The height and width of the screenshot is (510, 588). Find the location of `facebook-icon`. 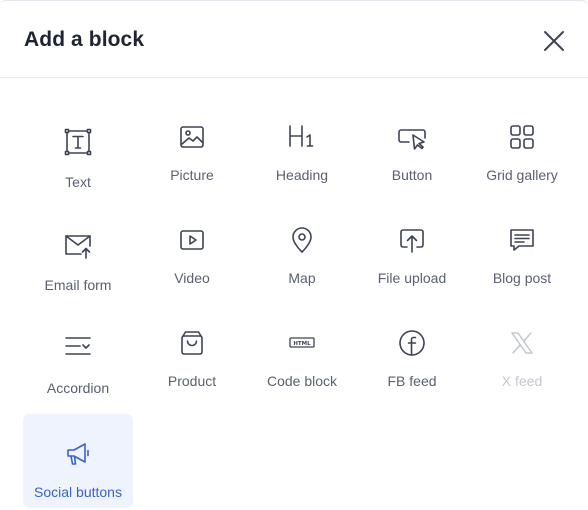

facebook-icon is located at coordinates (412, 343).